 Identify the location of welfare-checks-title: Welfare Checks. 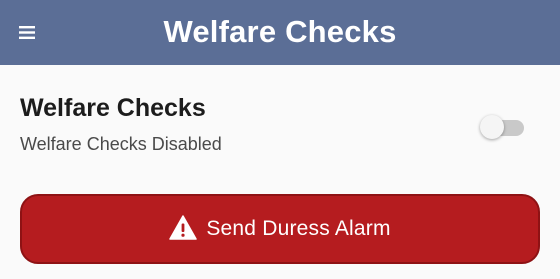
(113, 108).